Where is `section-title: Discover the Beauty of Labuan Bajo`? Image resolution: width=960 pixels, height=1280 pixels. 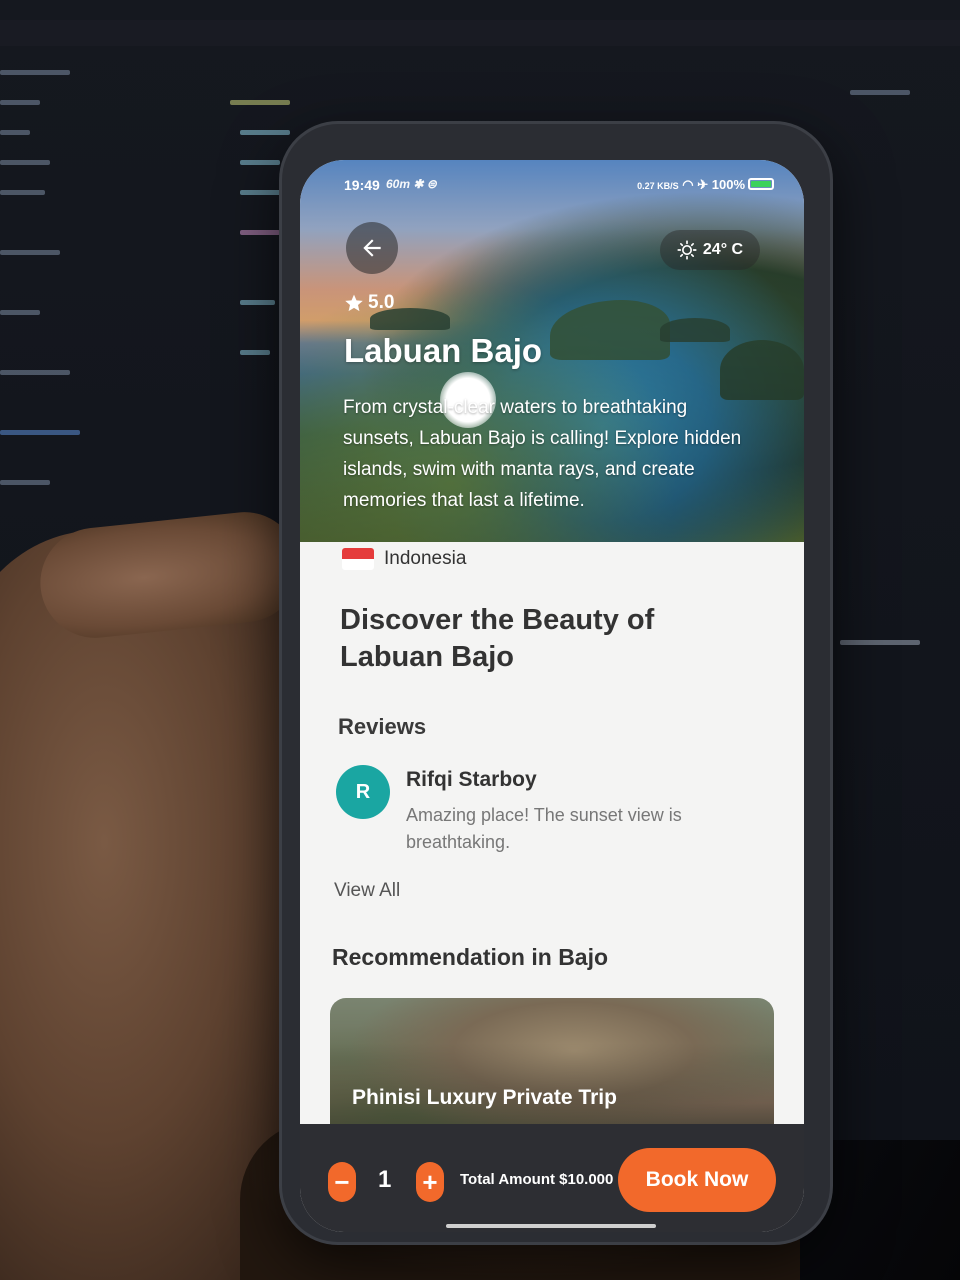 section-title: Discover the Beauty of Labuan Bajo is located at coordinates (497, 638).